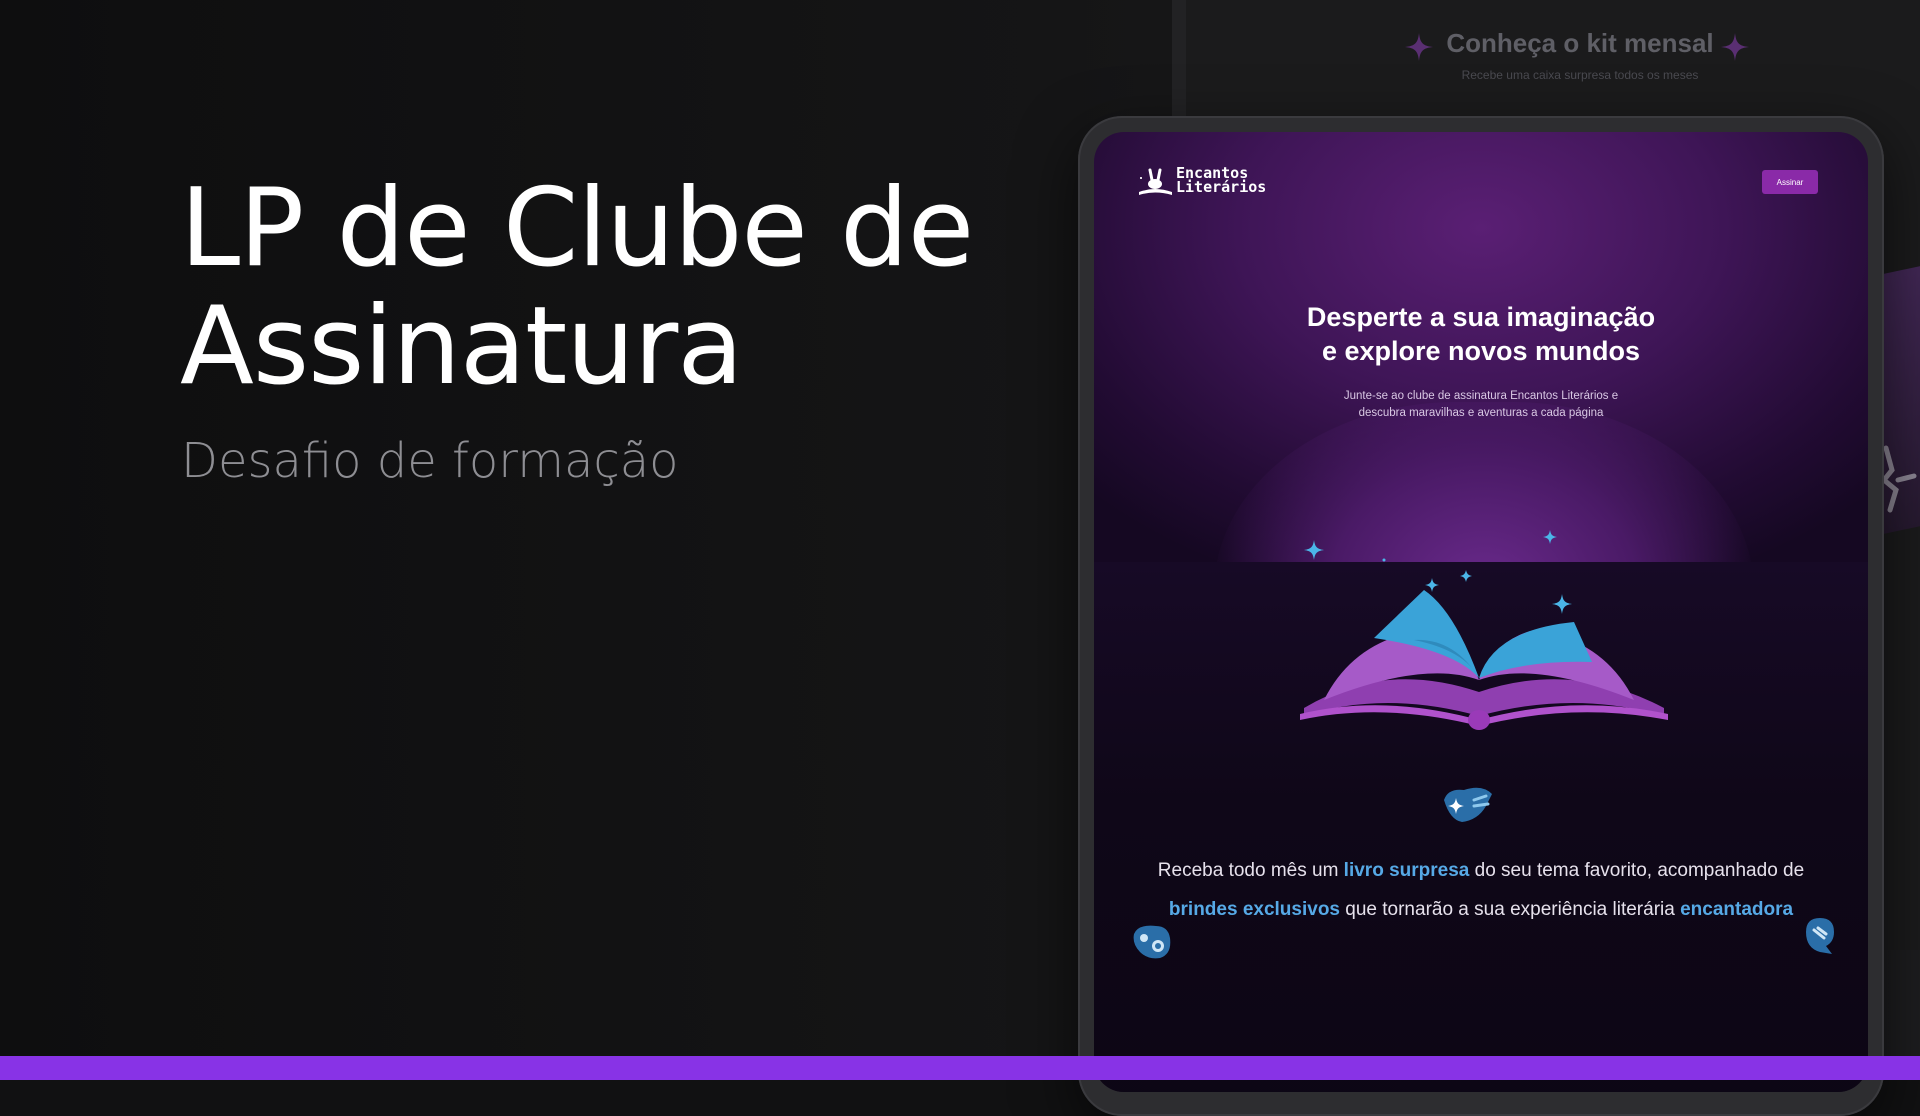 The width and height of the screenshot is (1920, 1116). Describe the element at coordinates (1468, 804) in the screenshot. I see `hand-sparkle-icon` at that location.